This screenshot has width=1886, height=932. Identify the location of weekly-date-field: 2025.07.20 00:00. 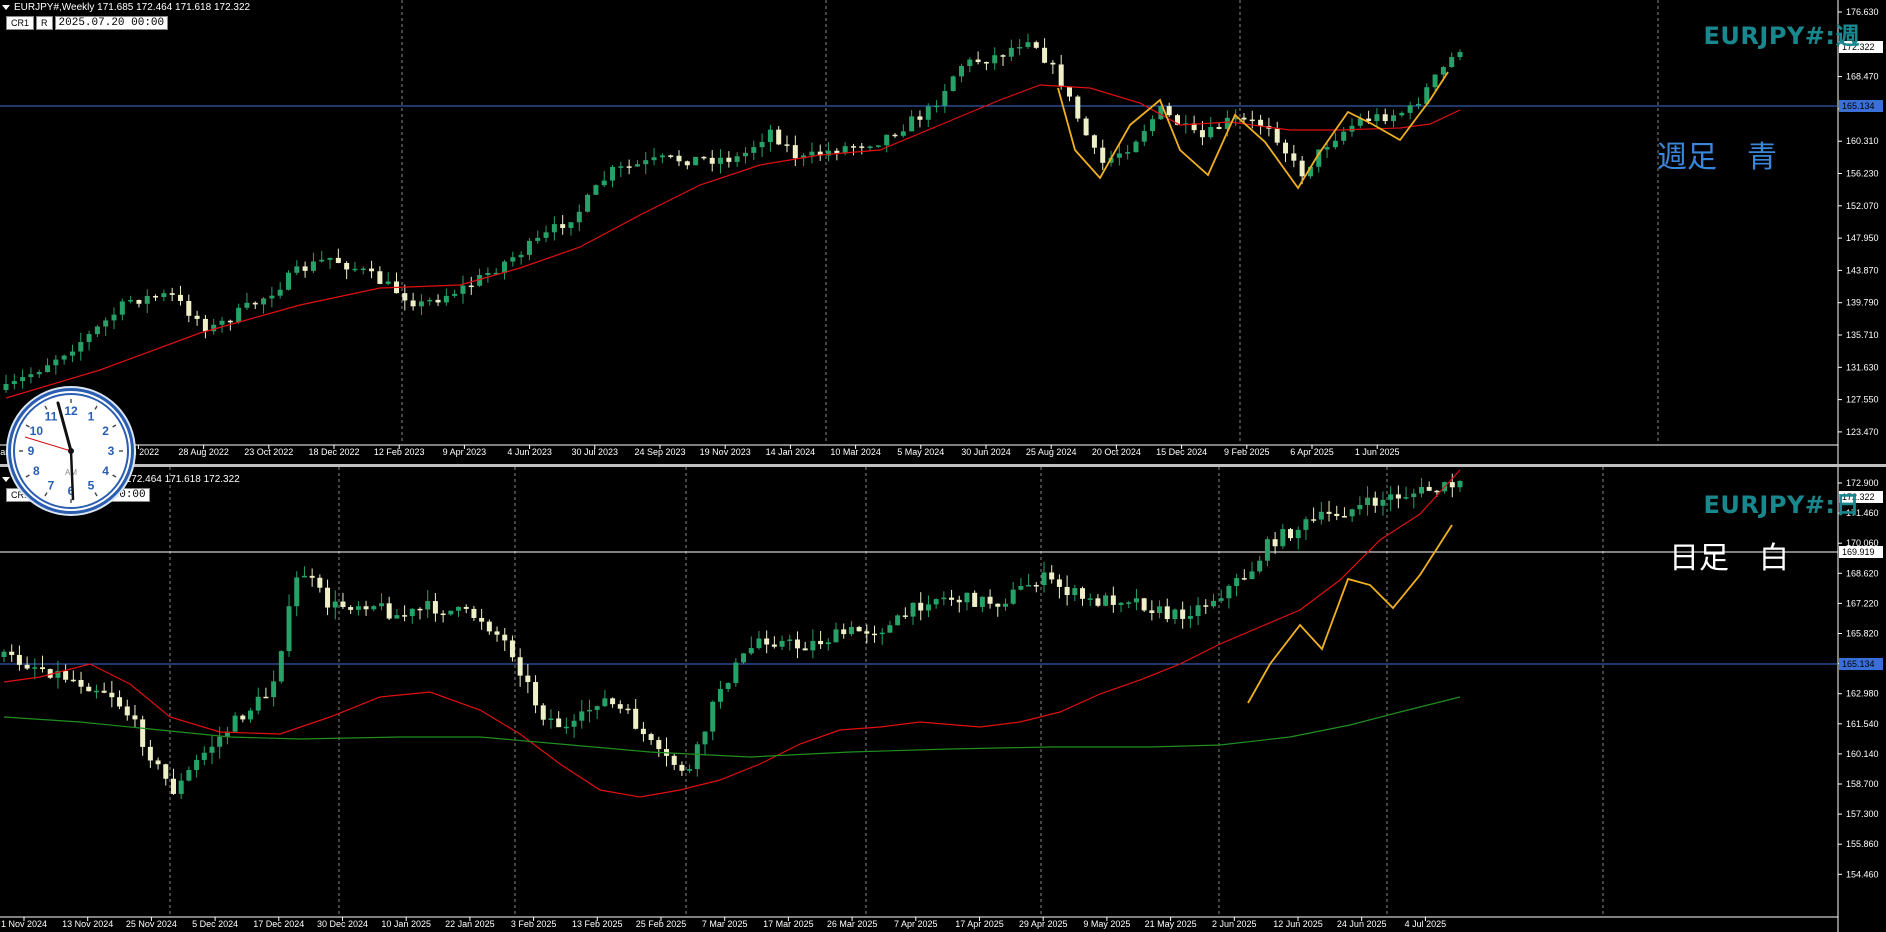
(111, 23).